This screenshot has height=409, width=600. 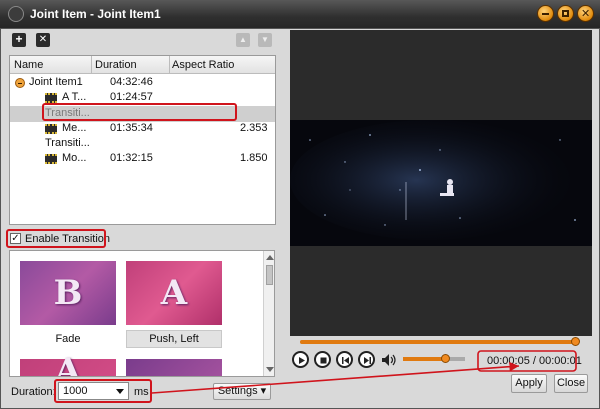 I want to click on close-window-button: ✕, so click(x=585, y=13).